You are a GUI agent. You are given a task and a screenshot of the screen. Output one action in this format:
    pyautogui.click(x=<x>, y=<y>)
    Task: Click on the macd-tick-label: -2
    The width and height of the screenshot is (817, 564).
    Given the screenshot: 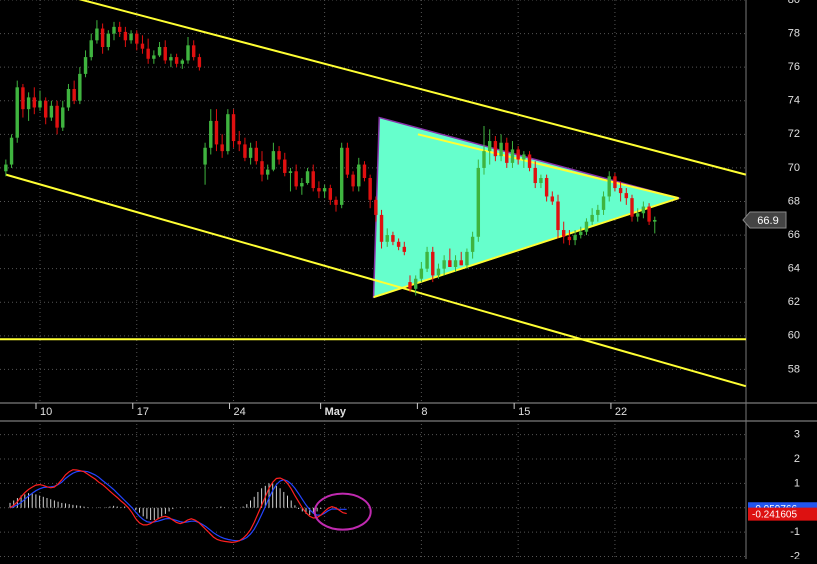 What is the action you would take?
    pyautogui.click(x=795, y=554)
    